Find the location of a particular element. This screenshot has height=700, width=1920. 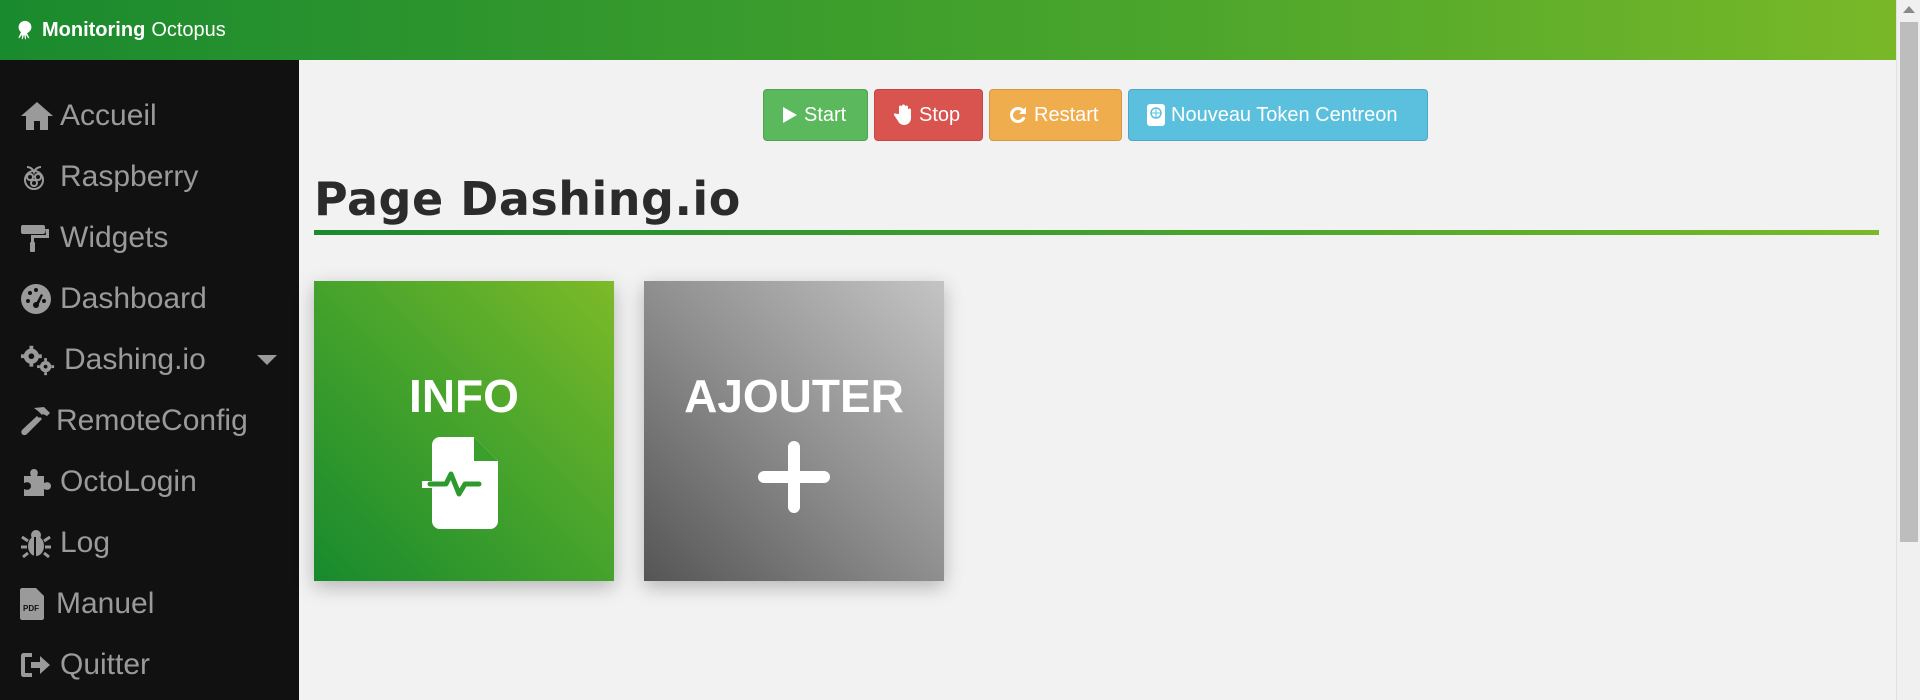

sidebar-item-widgets: Widgets is located at coordinates (149, 237).